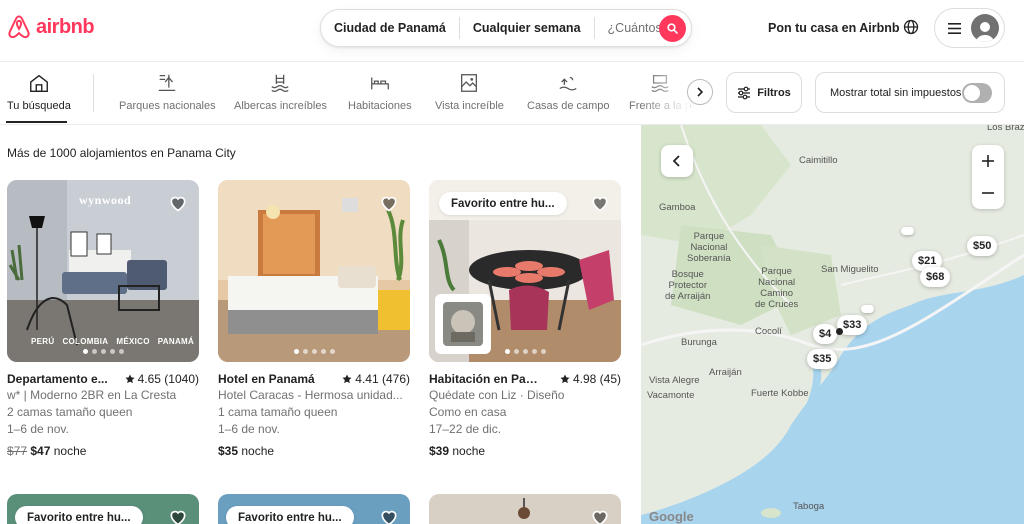  I want to click on filters-label: Filtros, so click(774, 92).